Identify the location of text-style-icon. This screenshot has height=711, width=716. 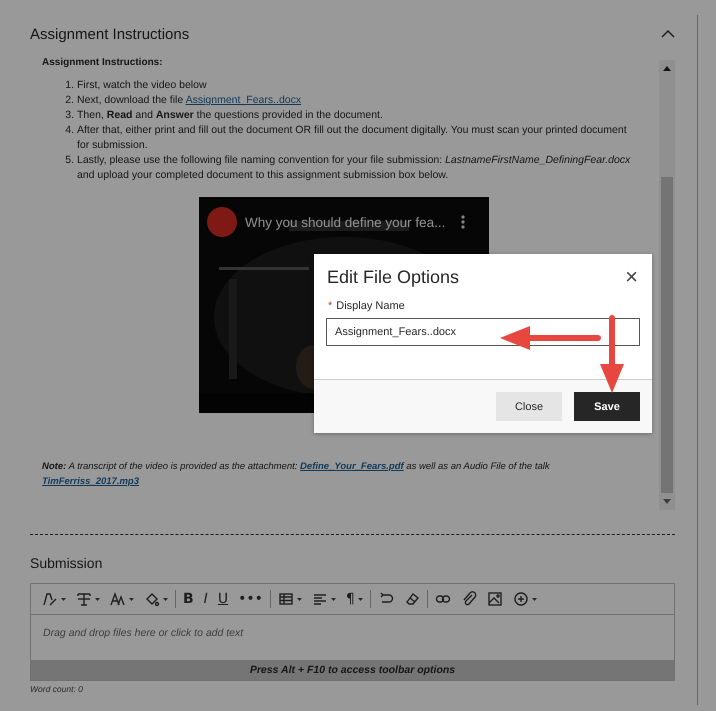
(84, 599).